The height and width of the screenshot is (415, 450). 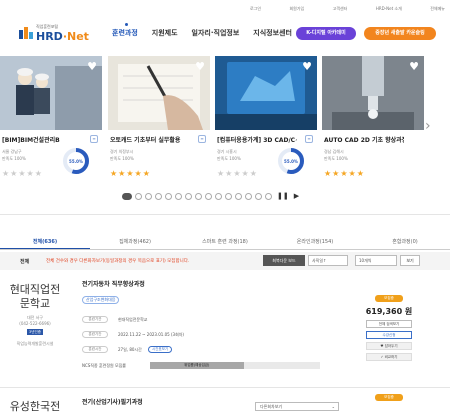 What do you see at coordinates (42, 139) in the screenshot?
I see `course-card-title: [BIM]BIM건설관리B` at bounding box center [42, 139].